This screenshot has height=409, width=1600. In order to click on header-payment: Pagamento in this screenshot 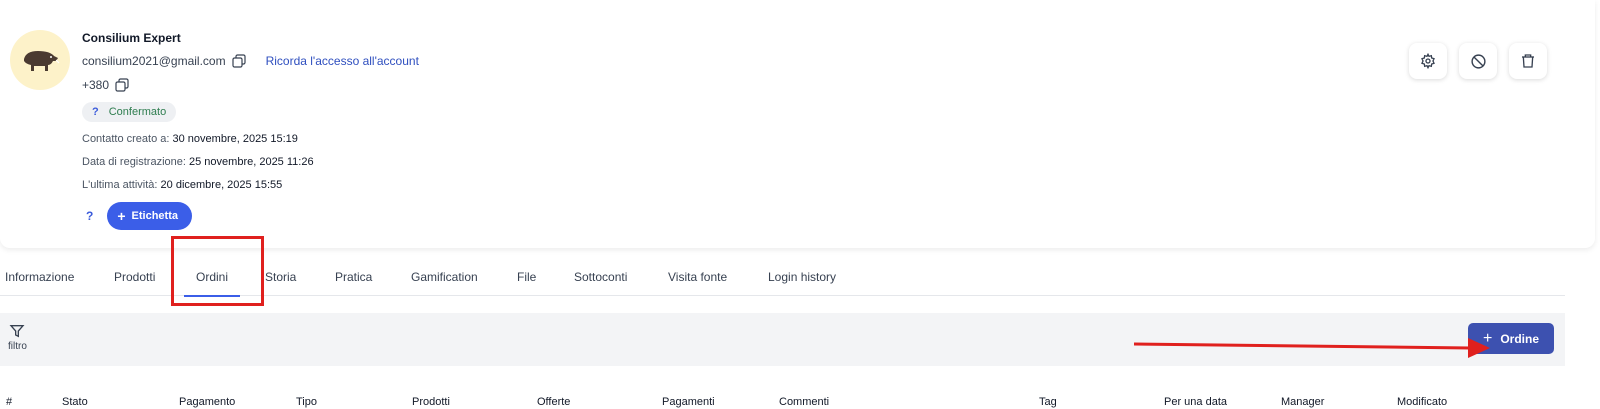, I will do `click(207, 402)`.